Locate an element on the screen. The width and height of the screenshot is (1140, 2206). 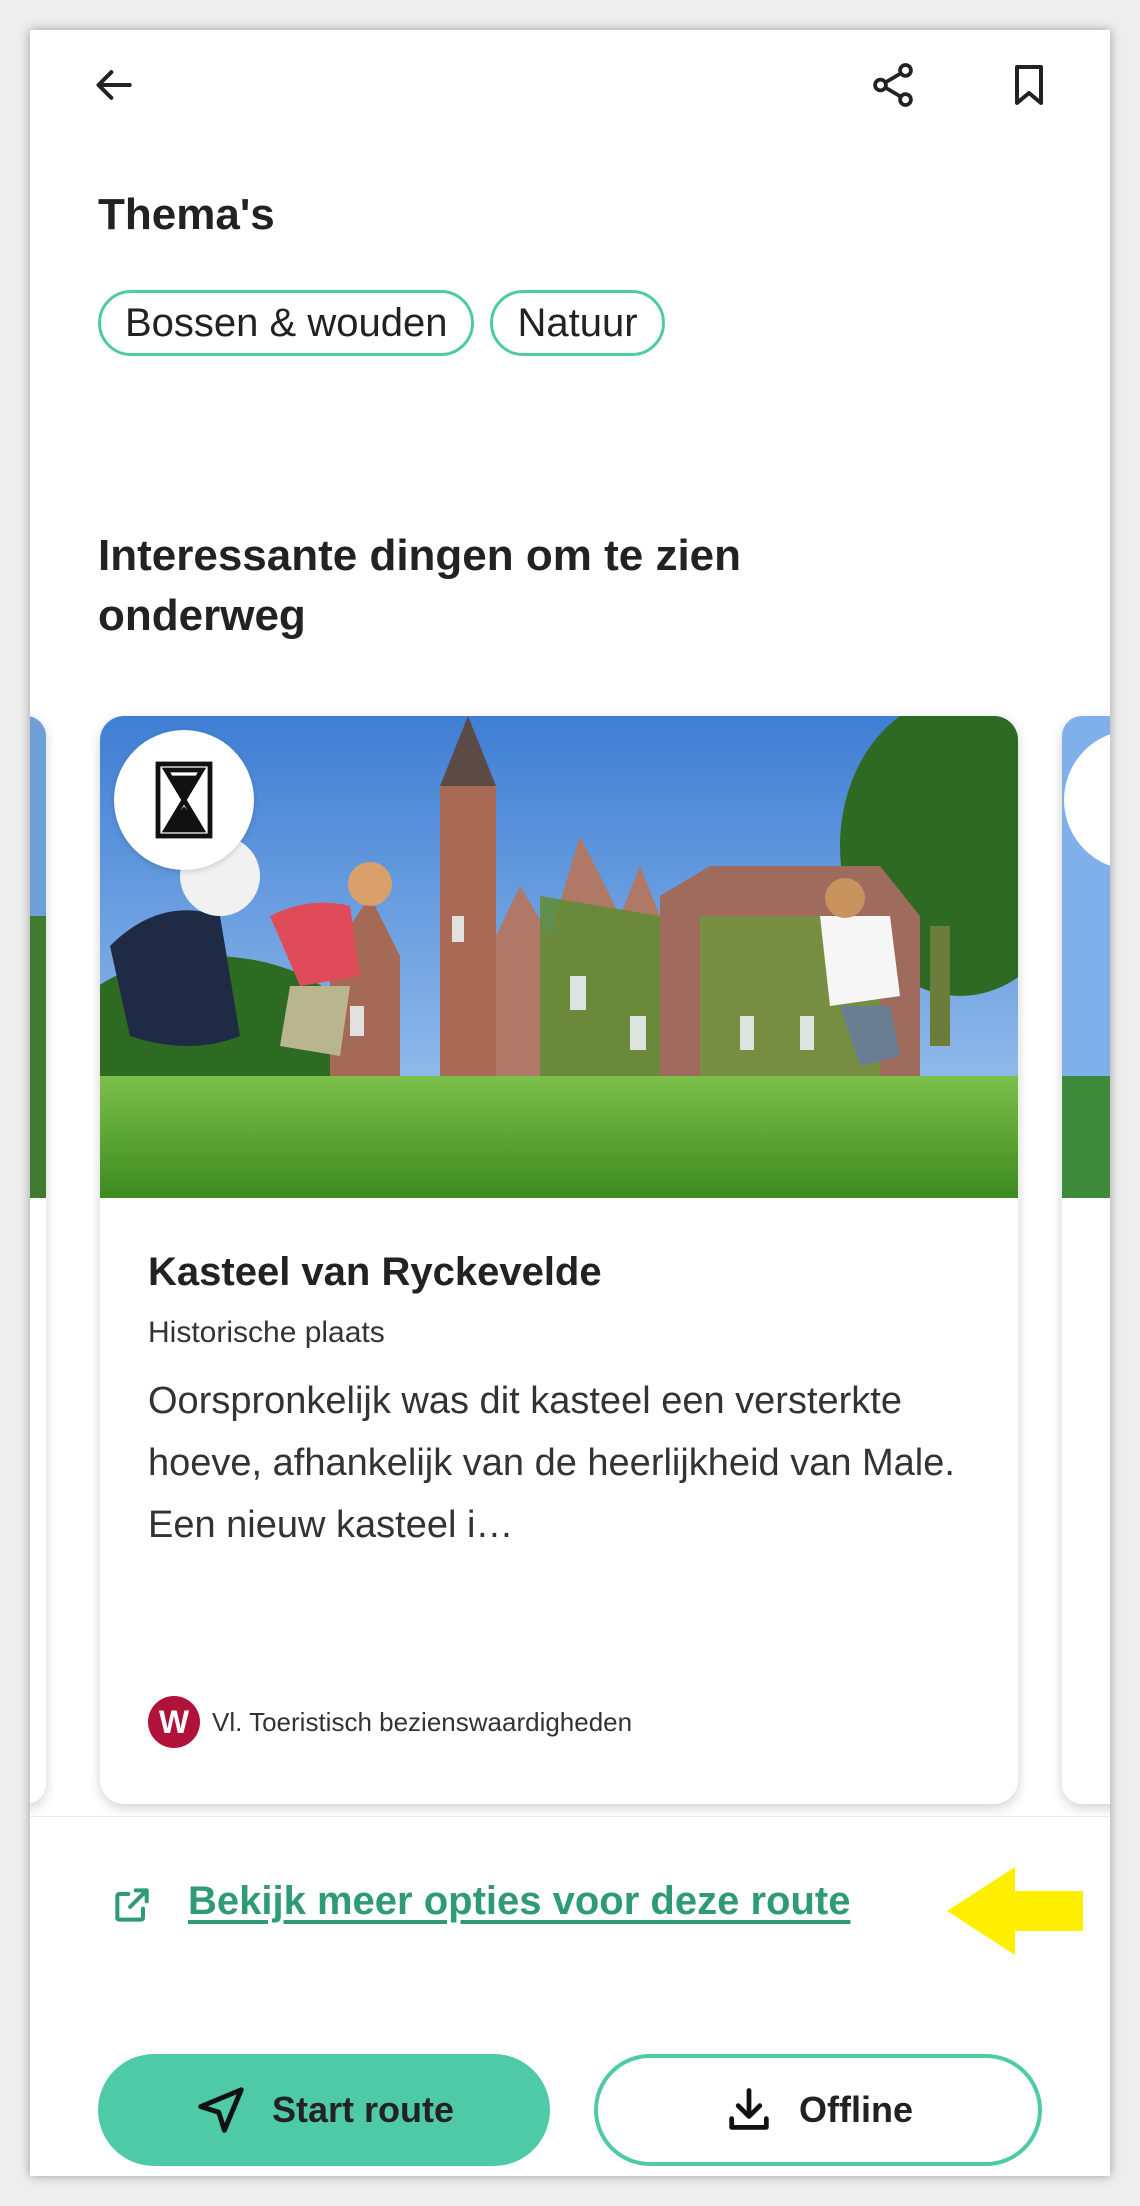
previous-card-image is located at coordinates (38, 1260).